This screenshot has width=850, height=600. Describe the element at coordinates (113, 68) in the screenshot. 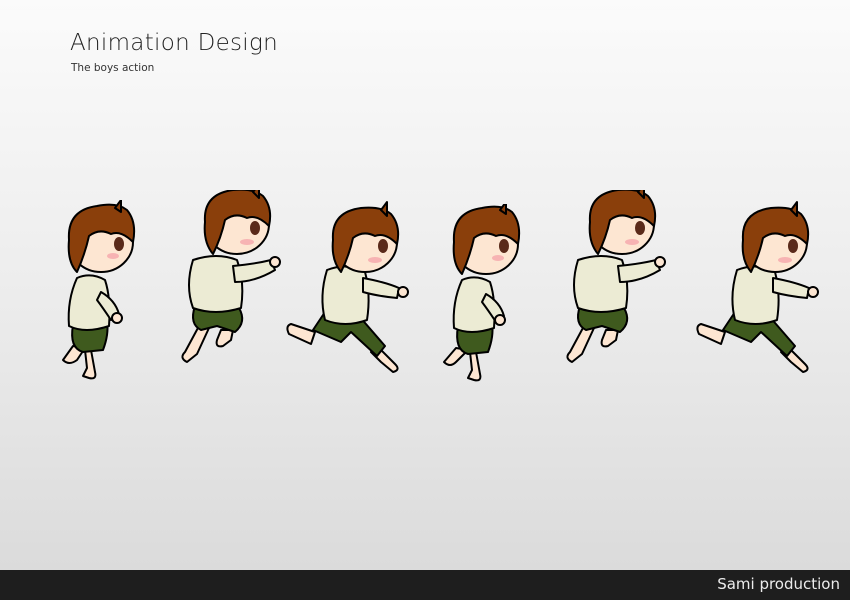

I see `page-subtitle: The boys action` at that location.